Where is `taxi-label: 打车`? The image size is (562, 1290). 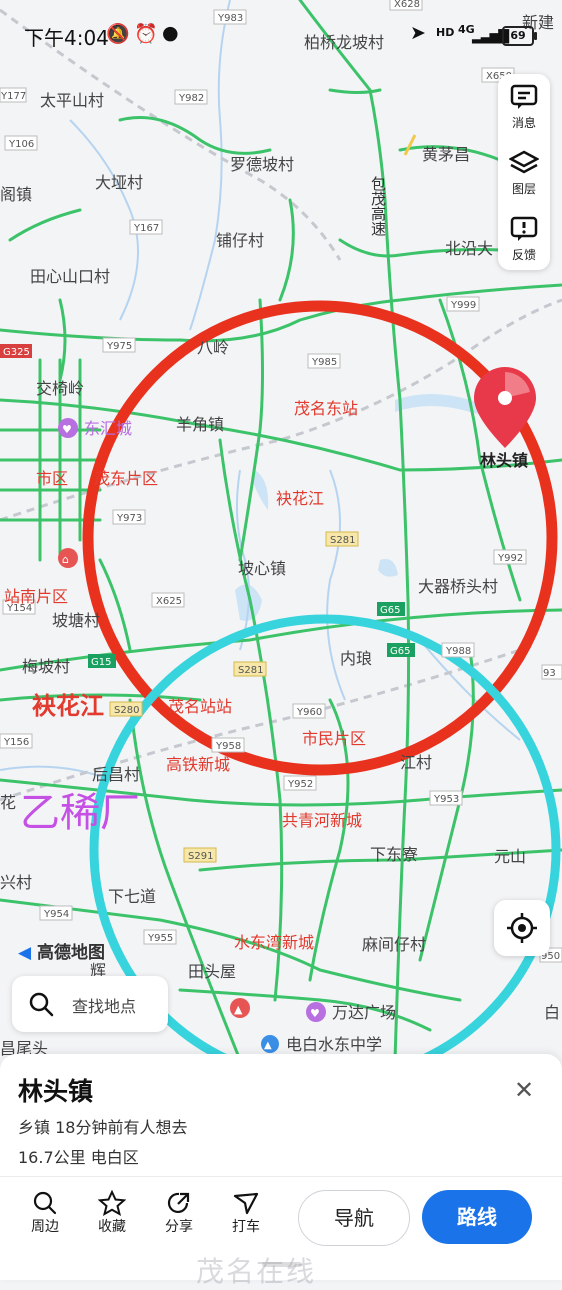
taxi-label: 打车 is located at coordinates (246, 1227).